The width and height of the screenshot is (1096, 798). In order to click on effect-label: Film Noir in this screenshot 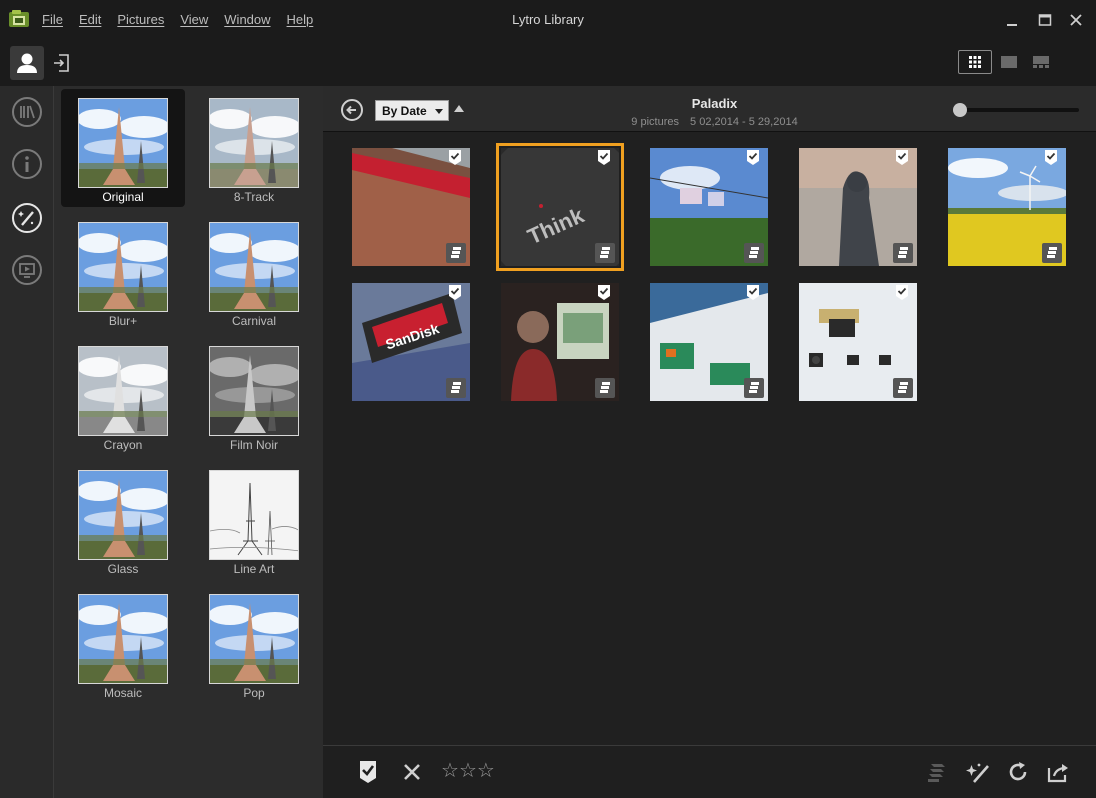, I will do `click(254, 445)`.